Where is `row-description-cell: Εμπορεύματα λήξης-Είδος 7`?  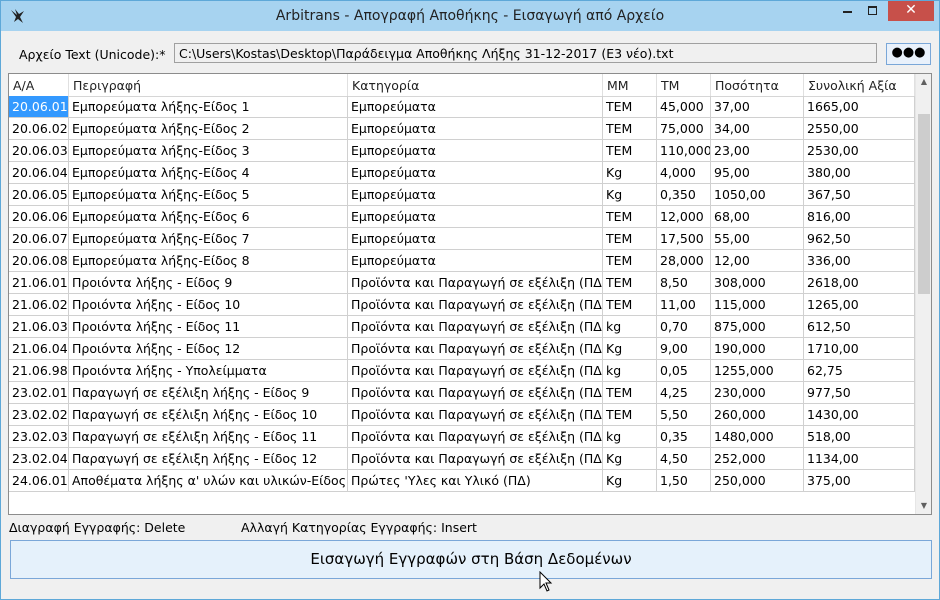
row-description-cell: Εμπορεύματα λήξης-Είδος 7 is located at coordinates (208, 238).